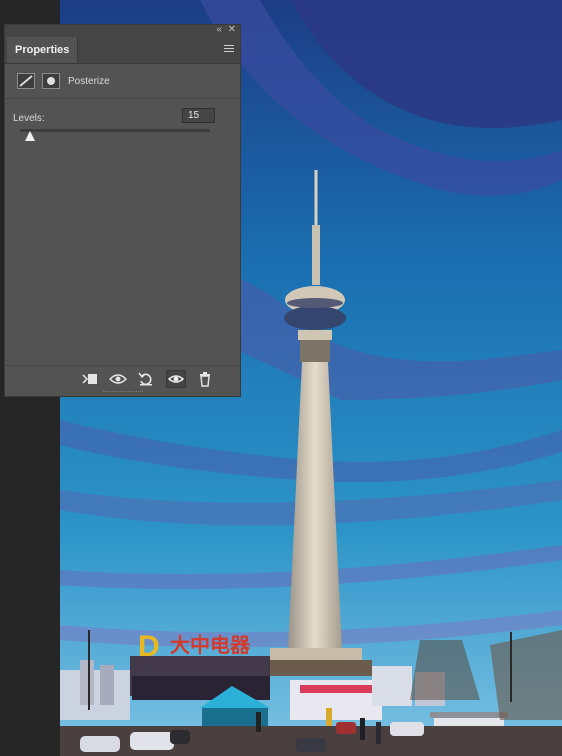  Describe the element at coordinates (219, 29) in the screenshot. I see `collapse-icon: «` at that location.